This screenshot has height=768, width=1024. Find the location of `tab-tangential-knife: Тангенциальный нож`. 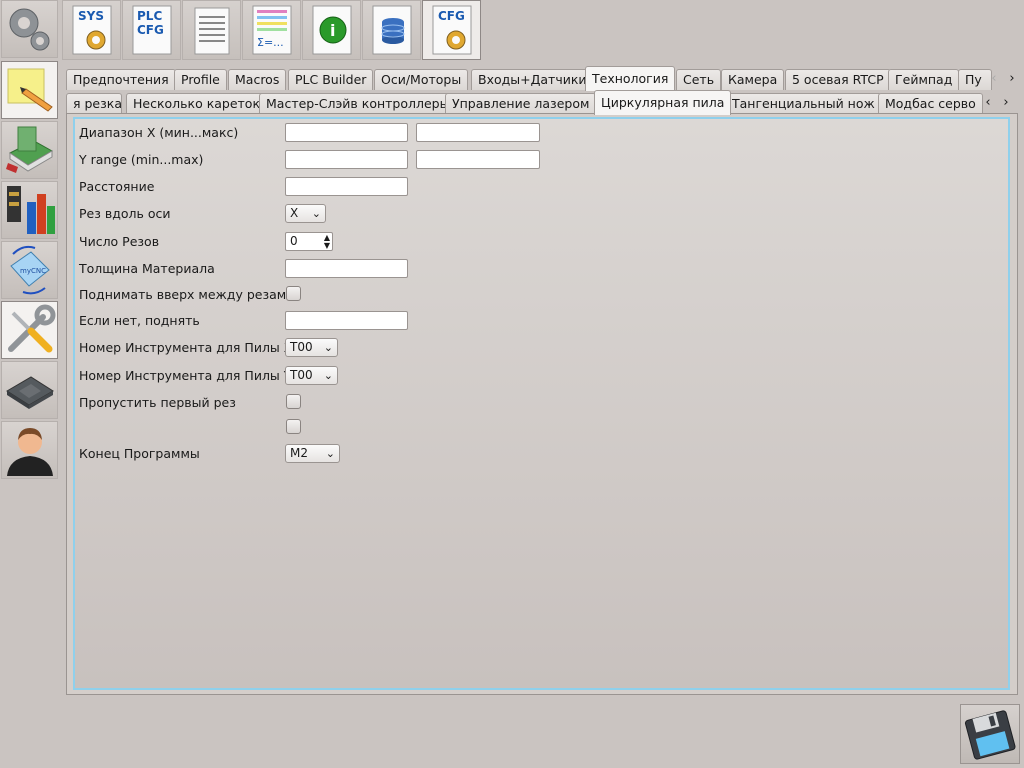

tab-tangential-knife: Тангенциальный нож is located at coordinates (803, 103).